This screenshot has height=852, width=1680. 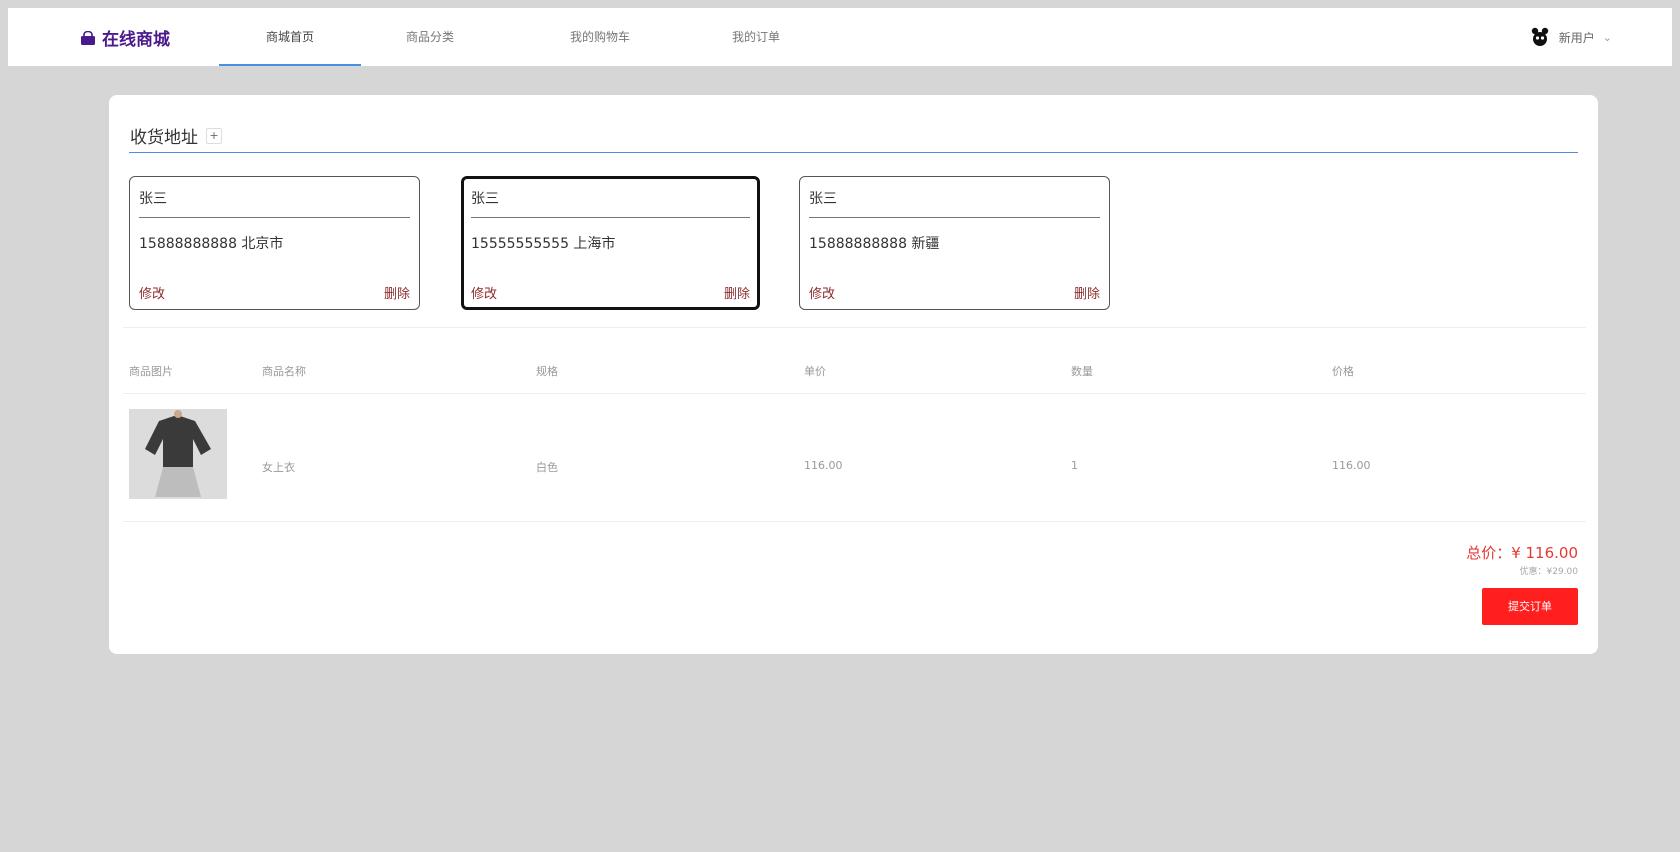 I want to click on tab-home: 商城首页, so click(x=290, y=37).